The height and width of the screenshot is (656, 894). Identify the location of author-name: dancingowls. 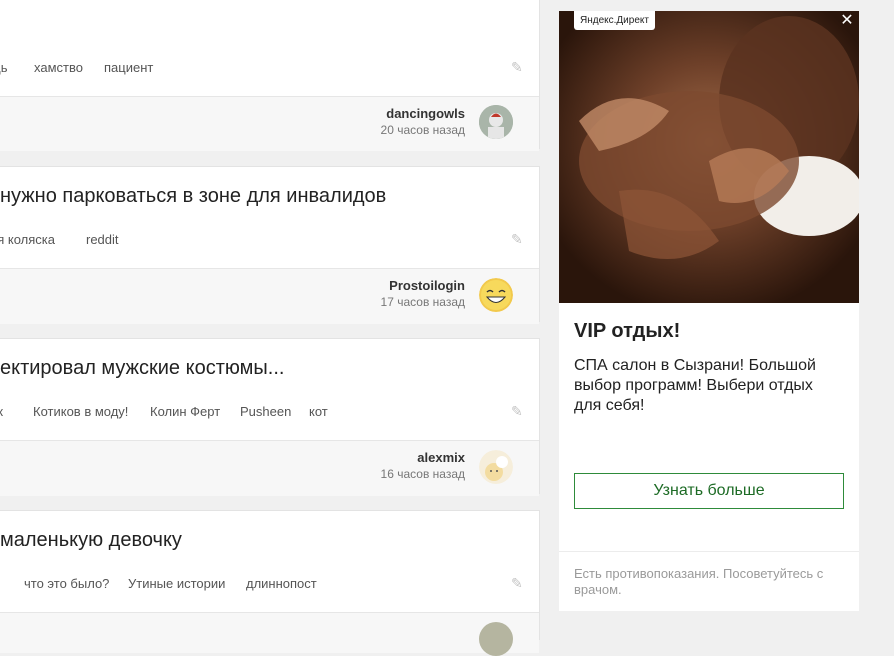
(423, 114).